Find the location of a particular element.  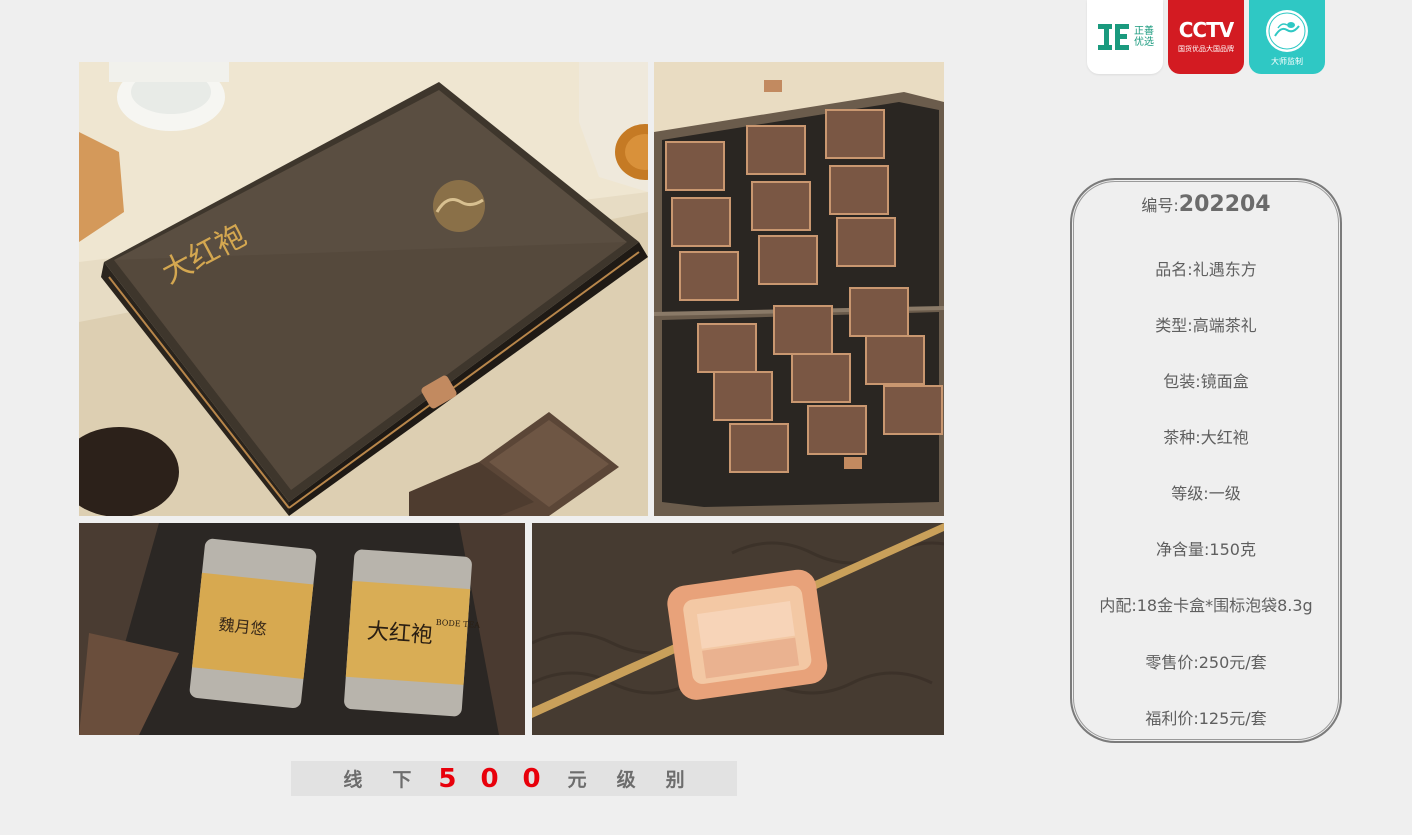

master-seal-icon is located at coordinates (1287, 30).